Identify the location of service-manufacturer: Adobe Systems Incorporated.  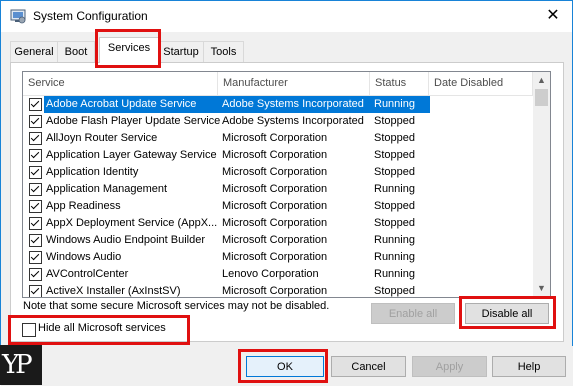
(293, 121).